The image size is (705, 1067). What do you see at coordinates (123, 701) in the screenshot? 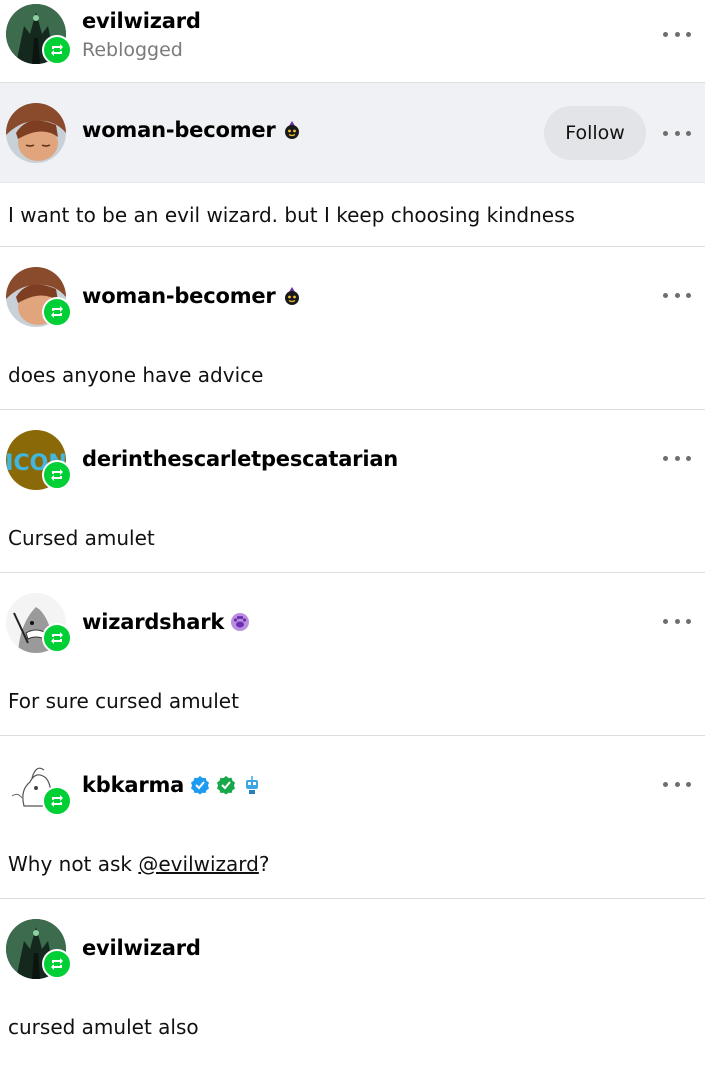
I see `reblog-text: For sure cursed amulet` at bounding box center [123, 701].